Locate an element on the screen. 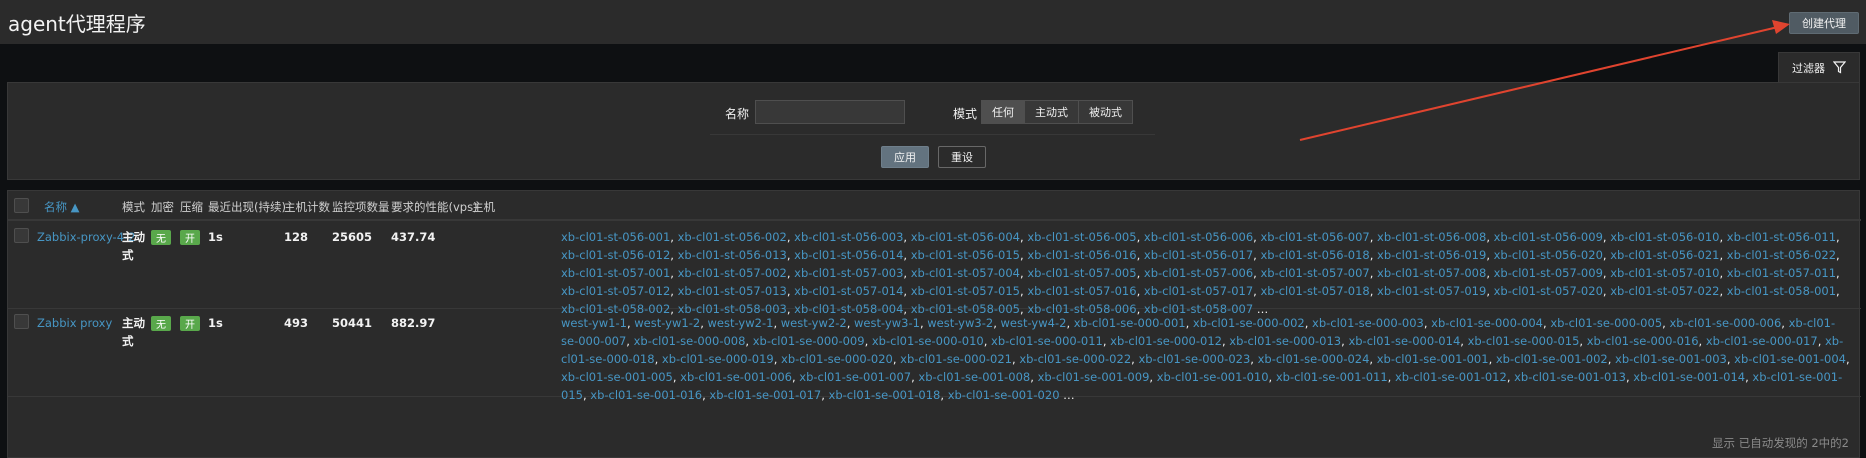 The height and width of the screenshot is (458, 1866). host-link: xb-cl01-st-056-006 is located at coordinates (1198, 237).